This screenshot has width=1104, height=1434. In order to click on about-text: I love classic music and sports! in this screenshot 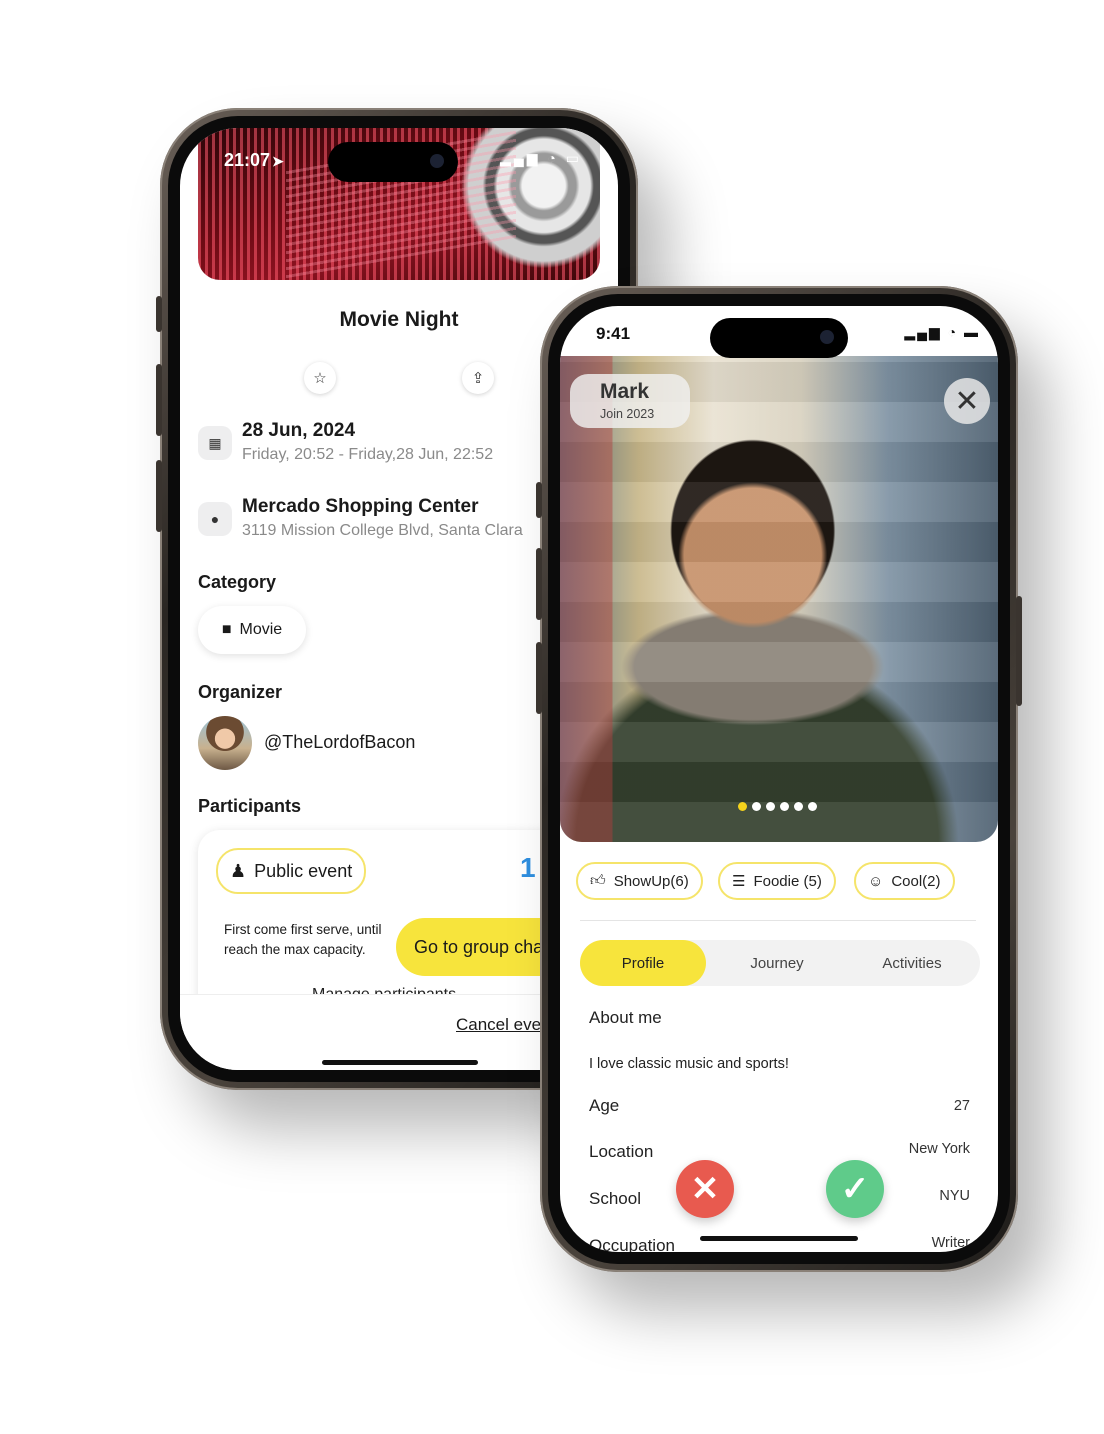, I will do `click(689, 1064)`.